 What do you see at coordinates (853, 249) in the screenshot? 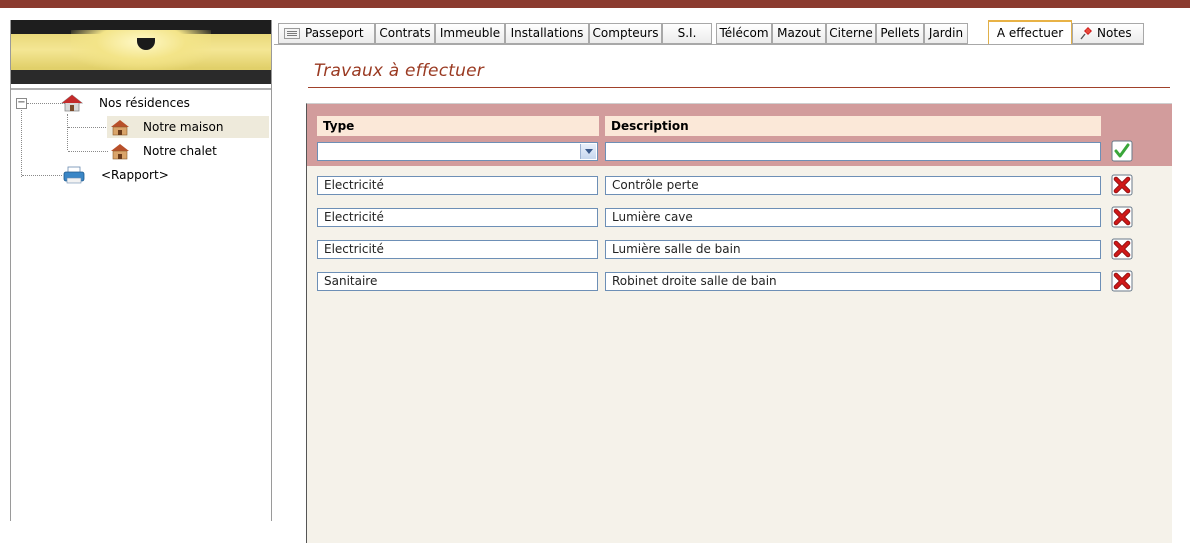
I see `task-description-field: Lumière salle de bain` at bounding box center [853, 249].